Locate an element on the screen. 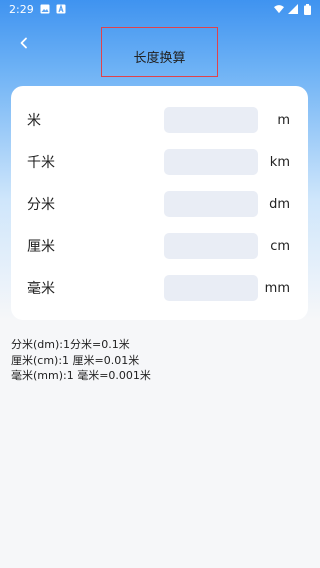  row-unit: mm is located at coordinates (277, 288).